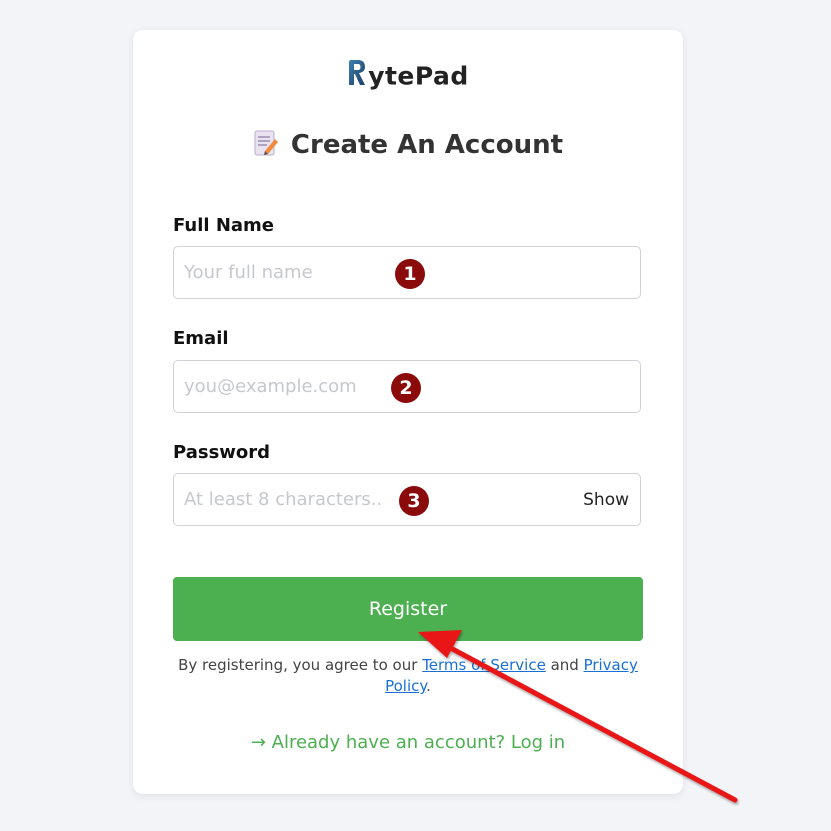 The image size is (831, 831). I want to click on password-label: Password, so click(222, 452).